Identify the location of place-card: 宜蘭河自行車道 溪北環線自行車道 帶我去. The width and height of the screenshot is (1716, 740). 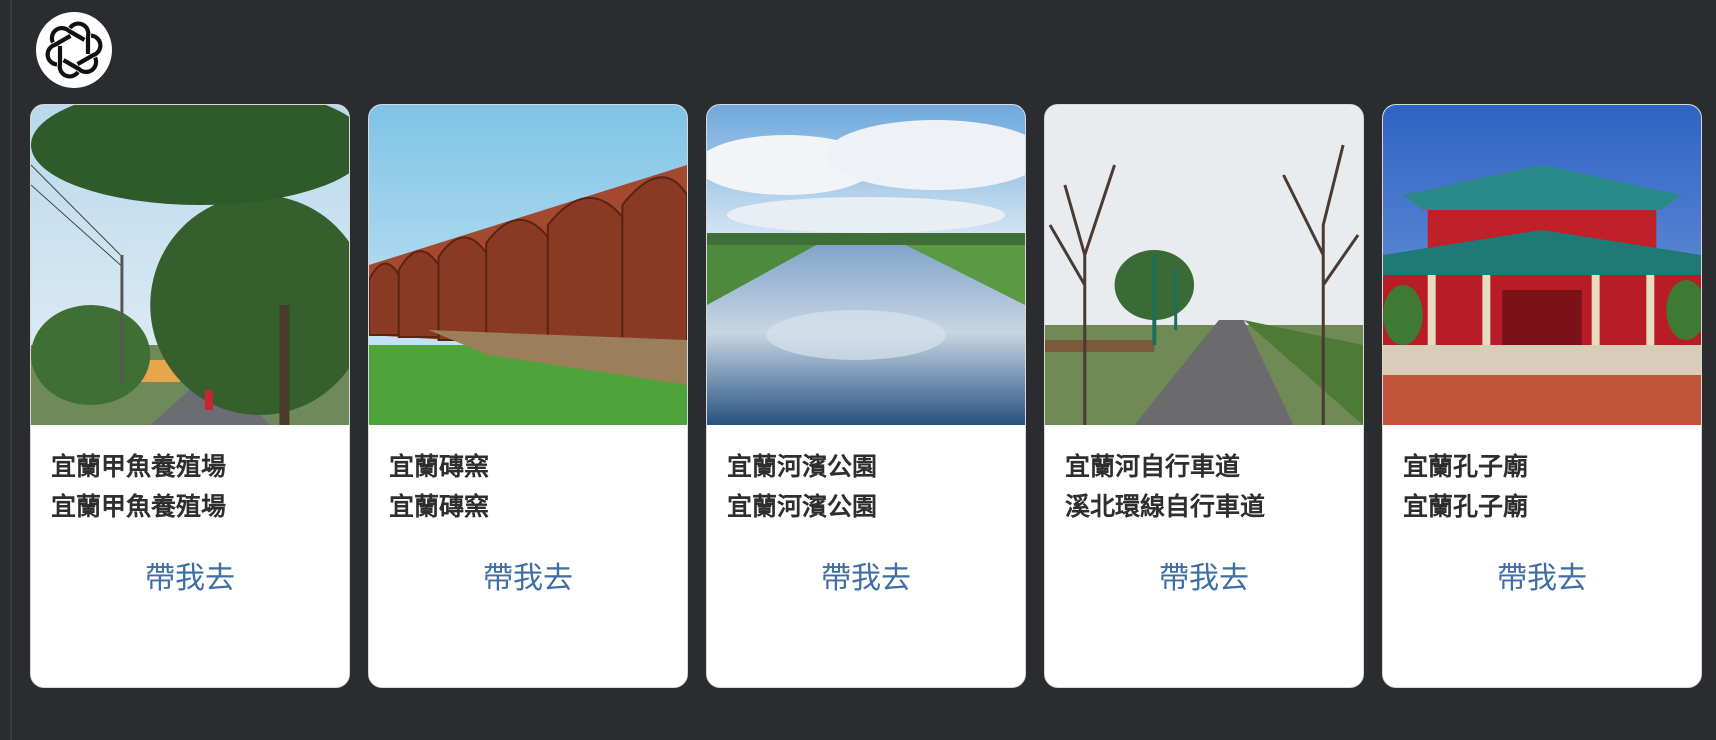
(1204, 396).